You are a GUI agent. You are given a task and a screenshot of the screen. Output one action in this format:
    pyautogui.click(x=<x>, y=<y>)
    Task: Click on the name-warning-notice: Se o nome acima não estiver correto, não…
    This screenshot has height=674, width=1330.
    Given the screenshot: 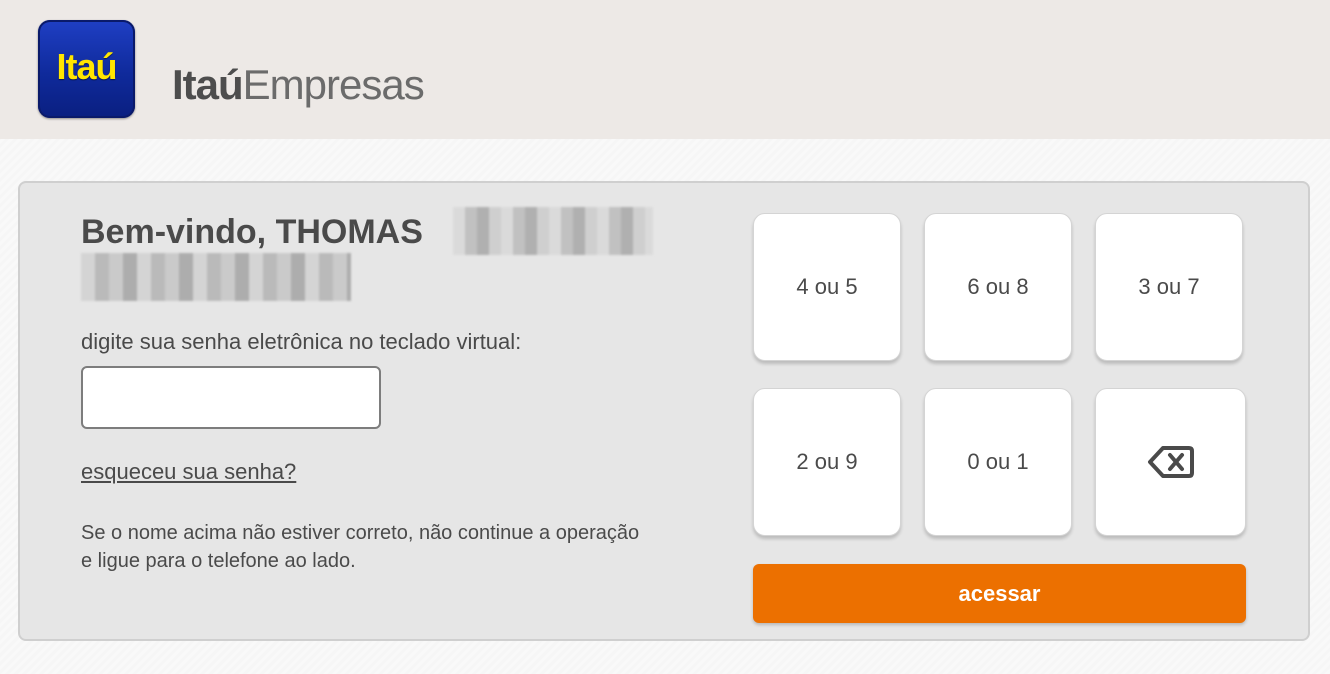 What is the action you would take?
    pyautogui.click(x=360, y=547)
    